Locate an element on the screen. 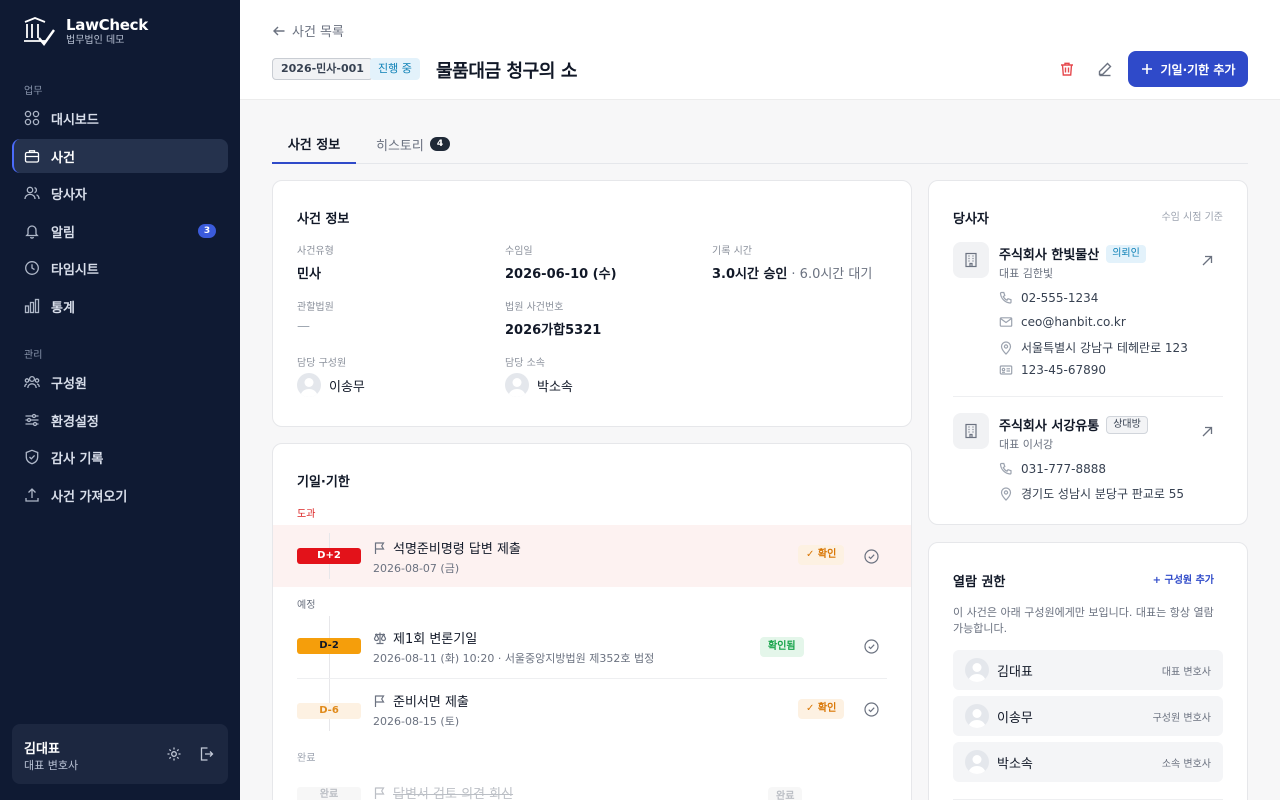 This screenshot has width=1280, height=800. grid-icon is located at coordinates (32, 118).